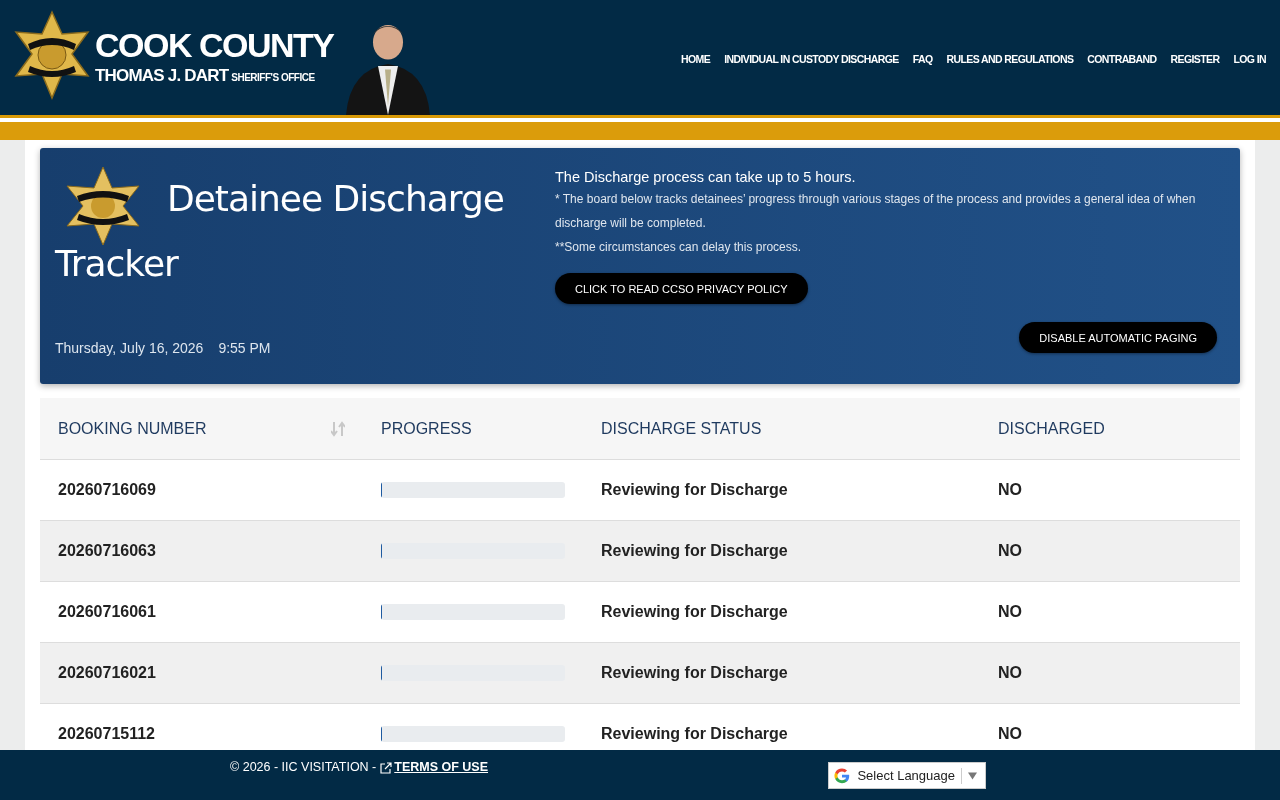 The width and height of the screenshot is (1280, 800). I want to click on note-text: The Discharge process can take up to 5 hours., so click(706, 177).